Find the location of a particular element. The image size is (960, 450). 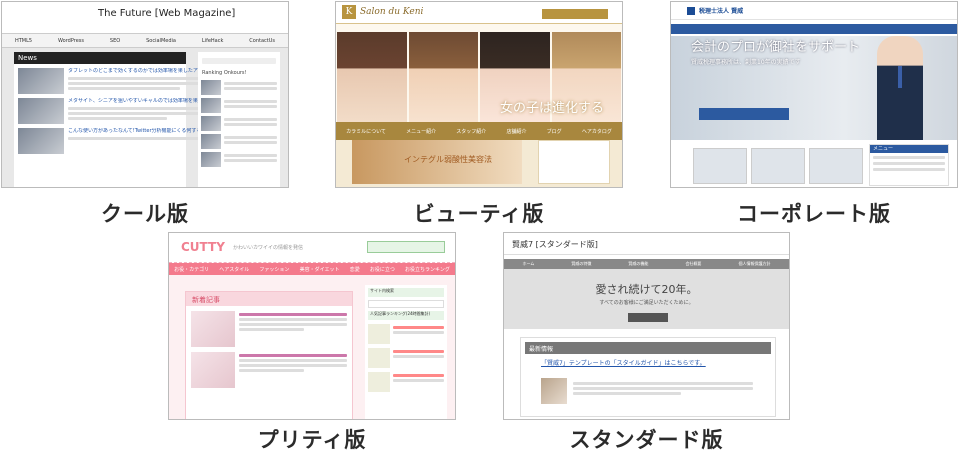

corporate-hero-sub: 賢威税理事務所は、創業10年の実績です is located at coordinates (746, 62).